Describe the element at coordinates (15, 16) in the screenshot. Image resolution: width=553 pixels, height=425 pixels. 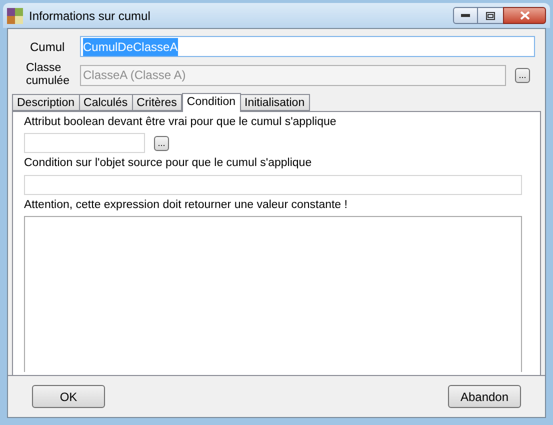
I see `app-icon` at that location.